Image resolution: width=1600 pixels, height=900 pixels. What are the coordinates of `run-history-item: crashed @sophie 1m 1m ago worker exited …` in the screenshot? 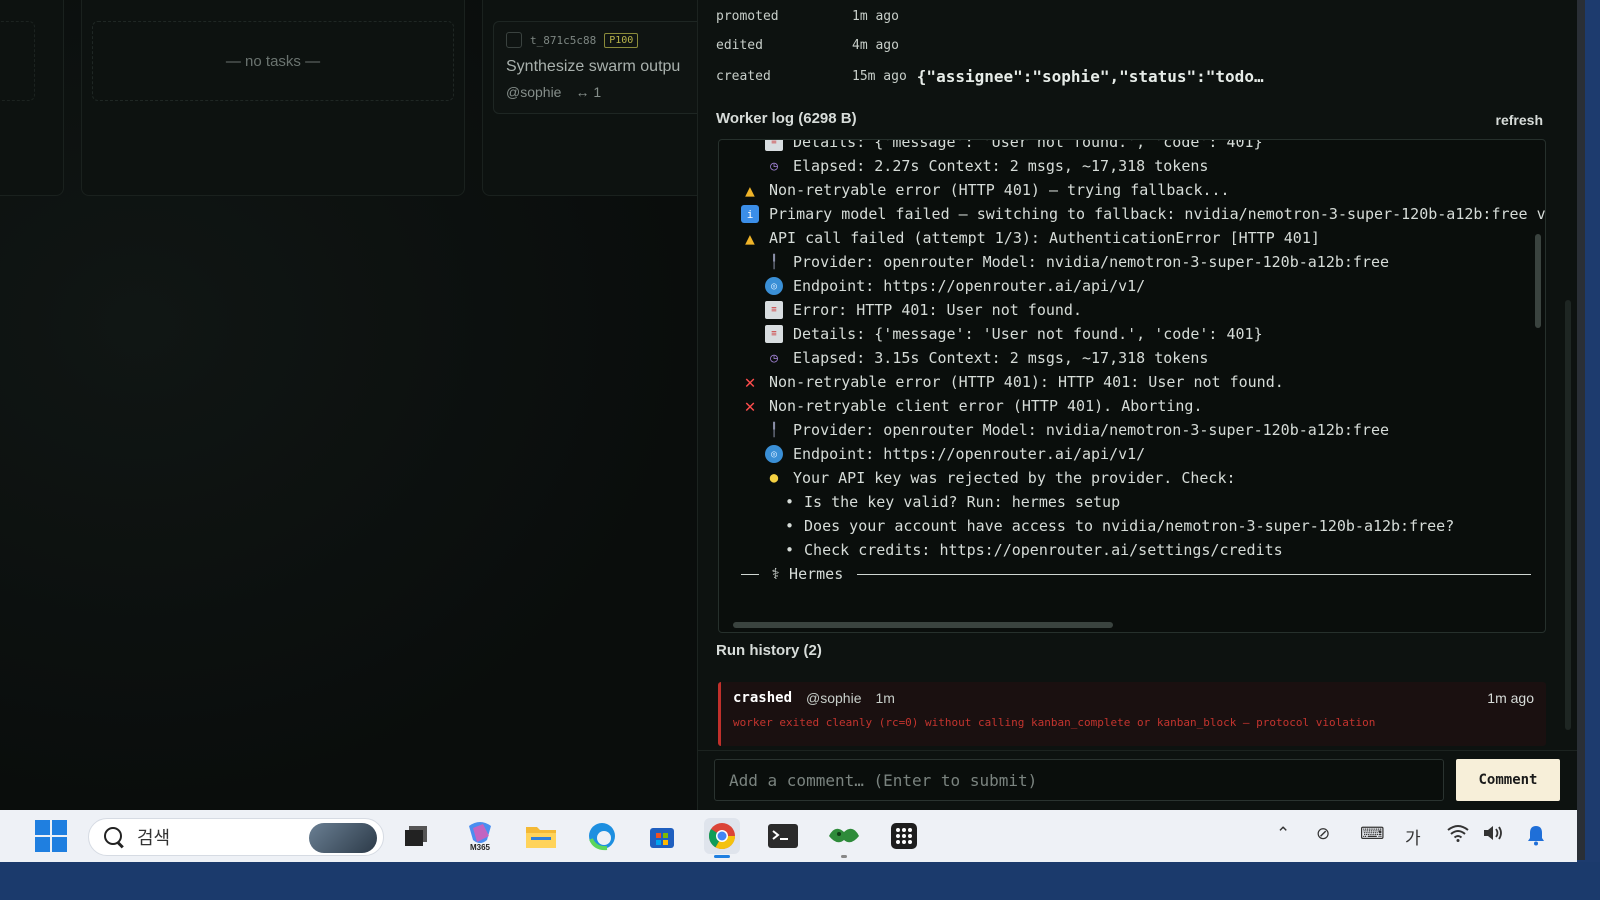 It's located at (1132, 714).